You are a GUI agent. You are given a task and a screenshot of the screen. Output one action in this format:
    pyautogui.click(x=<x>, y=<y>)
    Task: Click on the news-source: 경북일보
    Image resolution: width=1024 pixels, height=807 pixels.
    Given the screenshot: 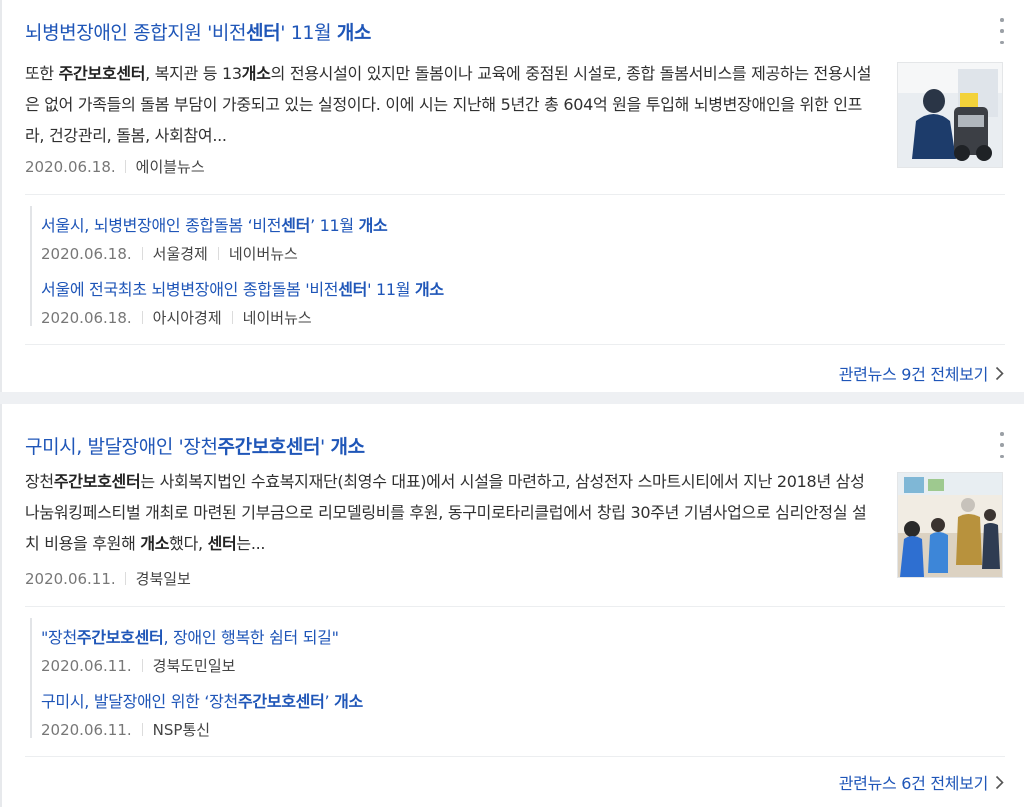 What is the action you would take?
    pyautogui.click(x=163, y=578)
    